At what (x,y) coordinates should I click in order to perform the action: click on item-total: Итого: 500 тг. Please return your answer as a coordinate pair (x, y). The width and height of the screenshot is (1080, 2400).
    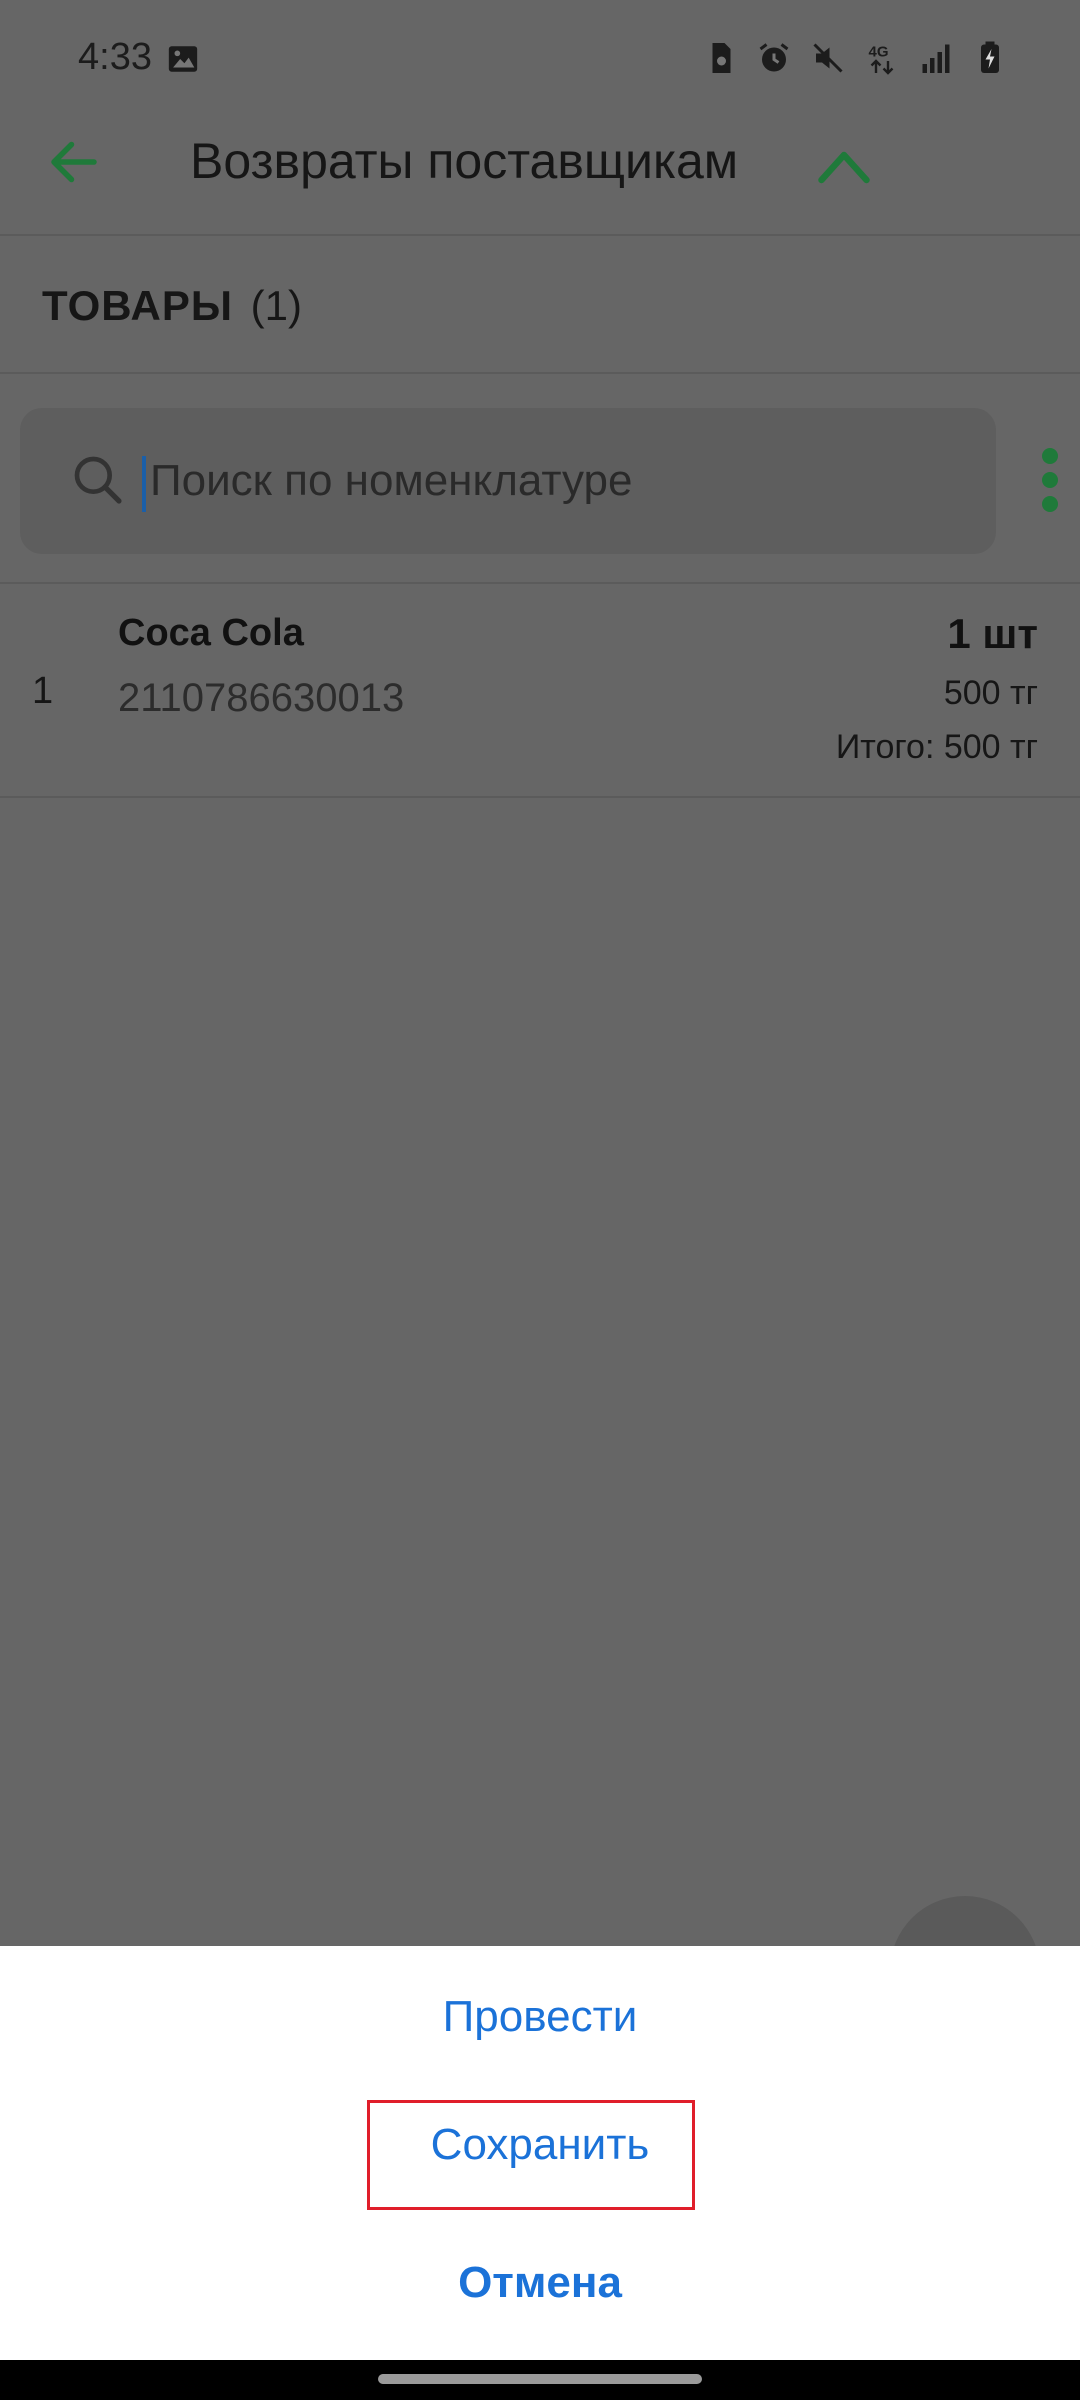
    Looking at the image, I should click on (936, 747).